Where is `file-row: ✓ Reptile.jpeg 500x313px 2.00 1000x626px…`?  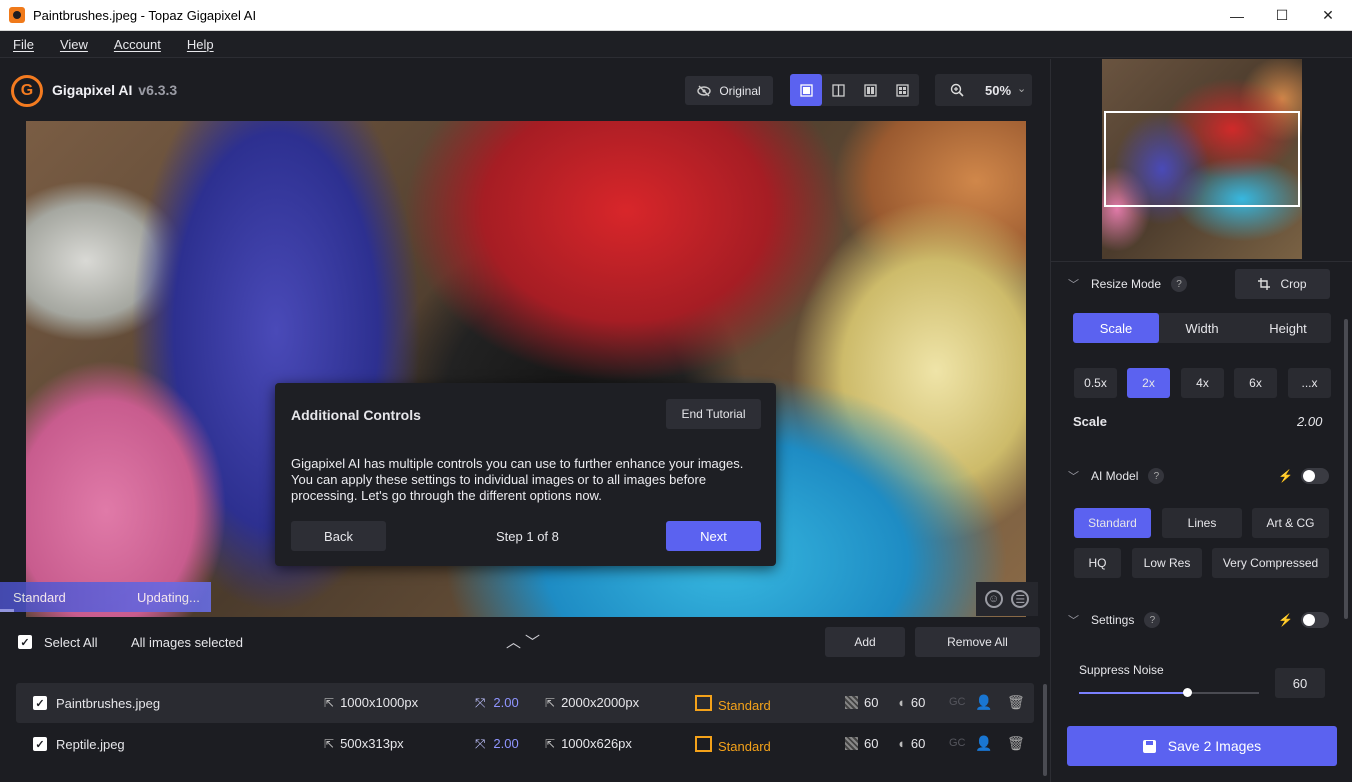 file-row: ✓ Reptile.jpeg 500x313px 2.00 1000x626px… is located at coordinates (525, 744).